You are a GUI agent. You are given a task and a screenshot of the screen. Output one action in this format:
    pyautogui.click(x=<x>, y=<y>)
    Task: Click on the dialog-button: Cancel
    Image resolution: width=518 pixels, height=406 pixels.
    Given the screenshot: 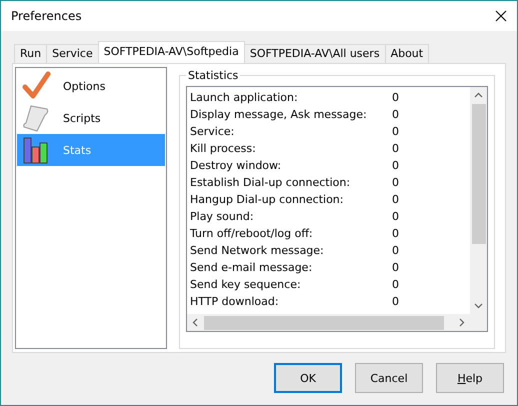 What is the action you would take?
    pyautogui.click(x=389, y=378)
    